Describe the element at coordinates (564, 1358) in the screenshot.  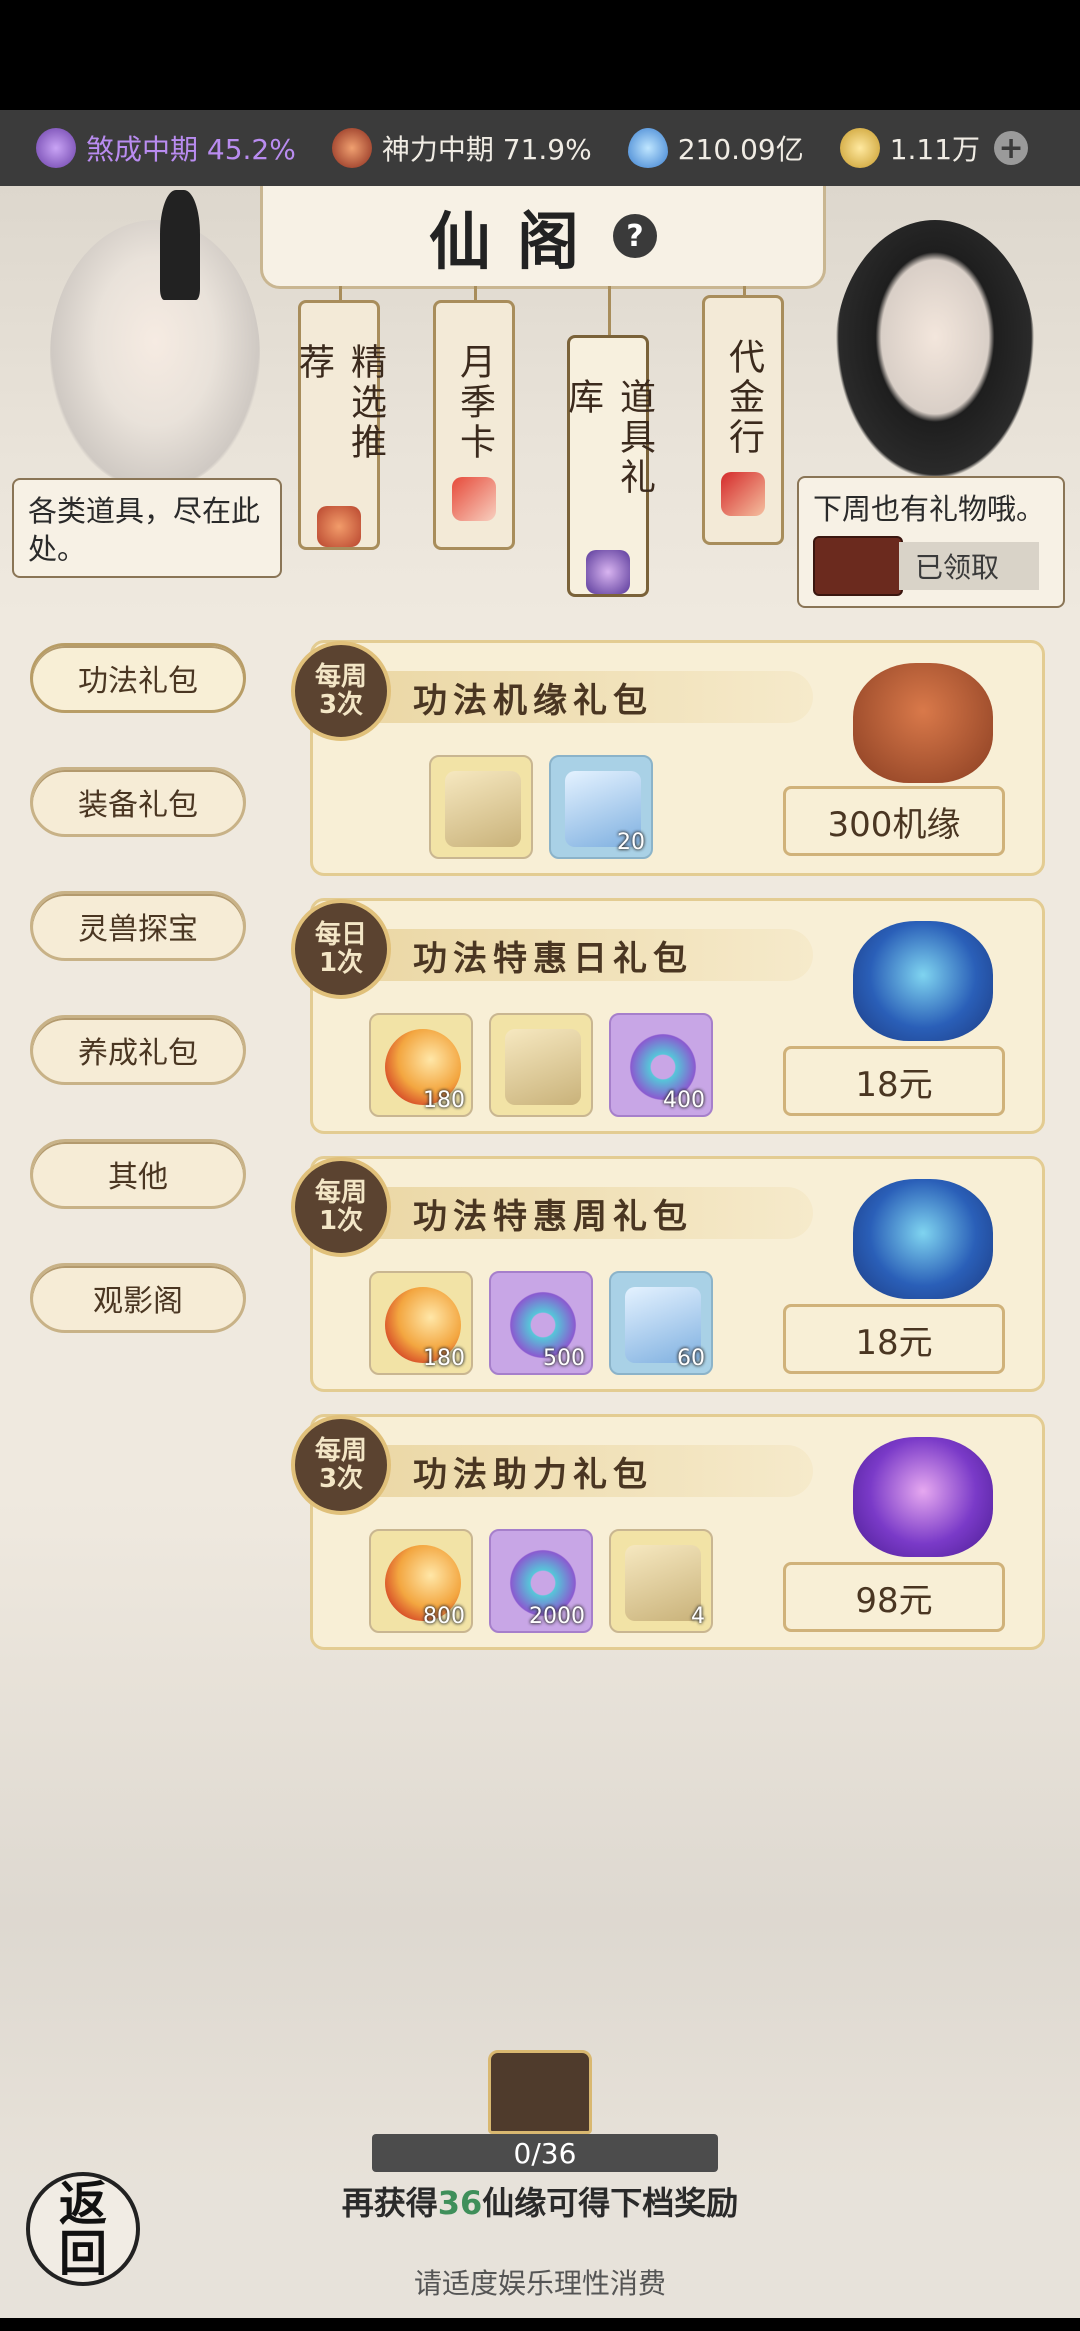
I see `item-qty: 500` at that location.